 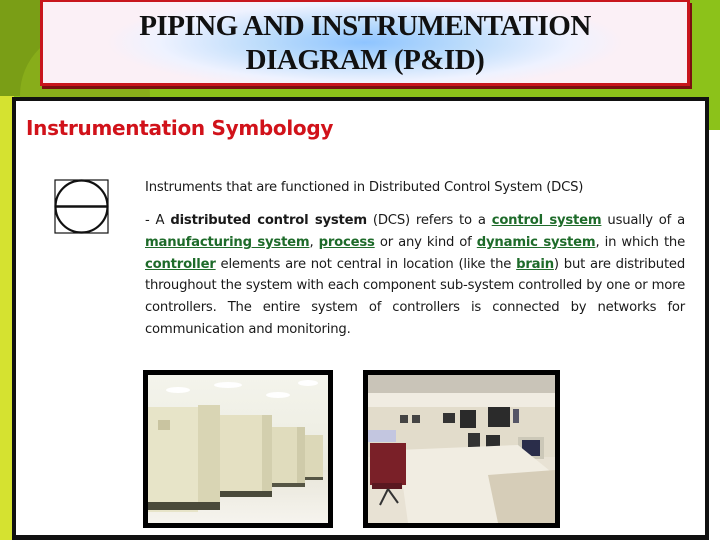 I want to click on section-heading: Instrumentation Symbology, so click(x=180, y=128).